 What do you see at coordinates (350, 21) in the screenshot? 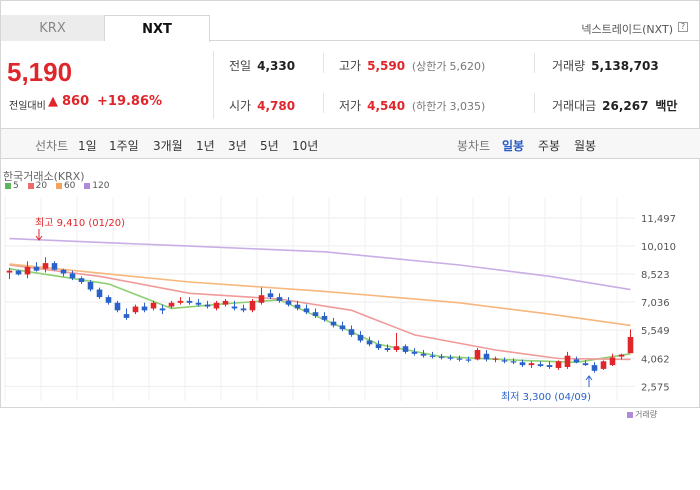
I see `market-tabs: KRX NXT 넥스트레이드(NXT) ?` at bounding box center [350, 21].